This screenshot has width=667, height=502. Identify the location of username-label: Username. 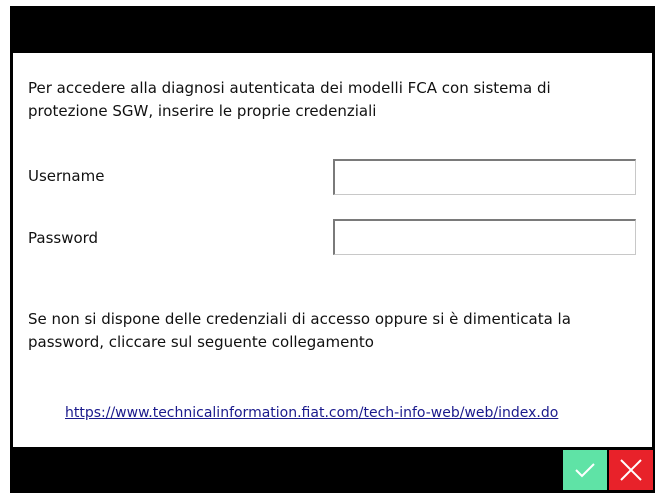
(66, 176).